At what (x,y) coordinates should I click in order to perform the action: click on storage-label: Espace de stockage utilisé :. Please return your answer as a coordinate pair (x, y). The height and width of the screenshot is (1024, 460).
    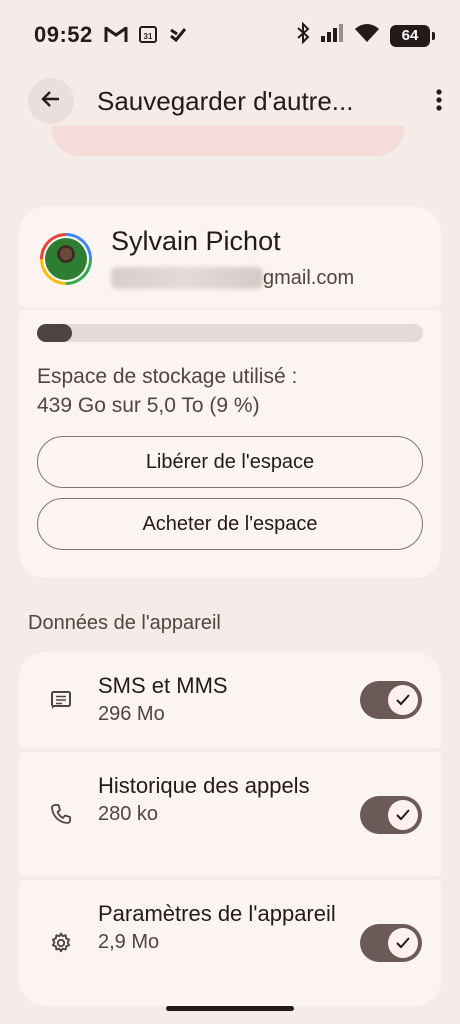
    Looking at the image, I should click on (167, 376).